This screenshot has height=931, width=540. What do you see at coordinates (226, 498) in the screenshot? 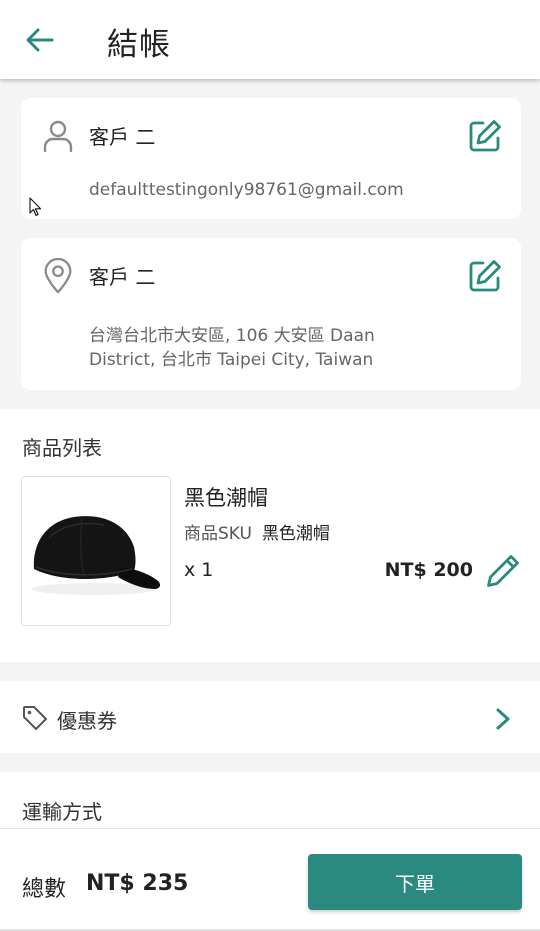
I see `product-name: 黑色潮帽` at bounding box center [226, 498].